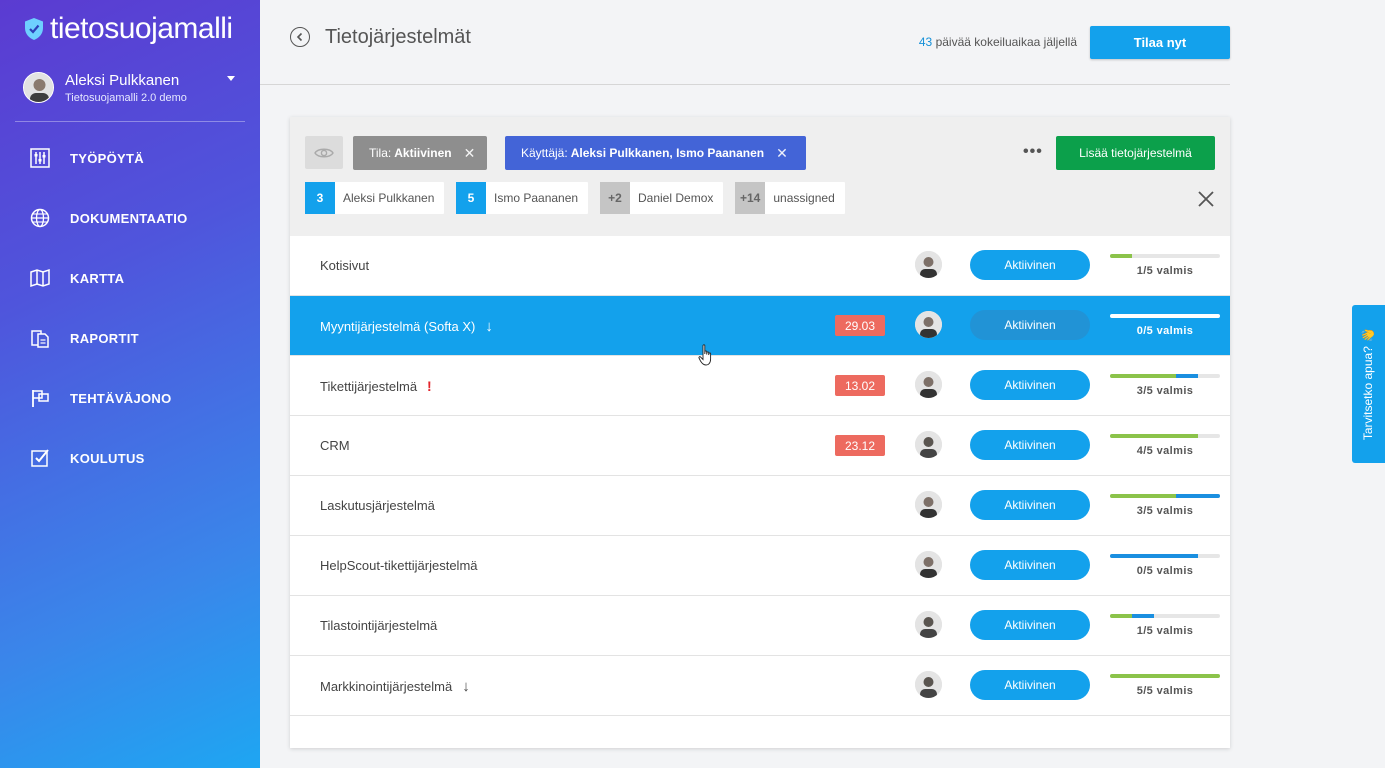 Image resolution: width=1385 pixels, height=768 pixels. What do you see at coordinates (40, 278) in the screenshot?
I see `map-icon` at bounding box center [40, 278].